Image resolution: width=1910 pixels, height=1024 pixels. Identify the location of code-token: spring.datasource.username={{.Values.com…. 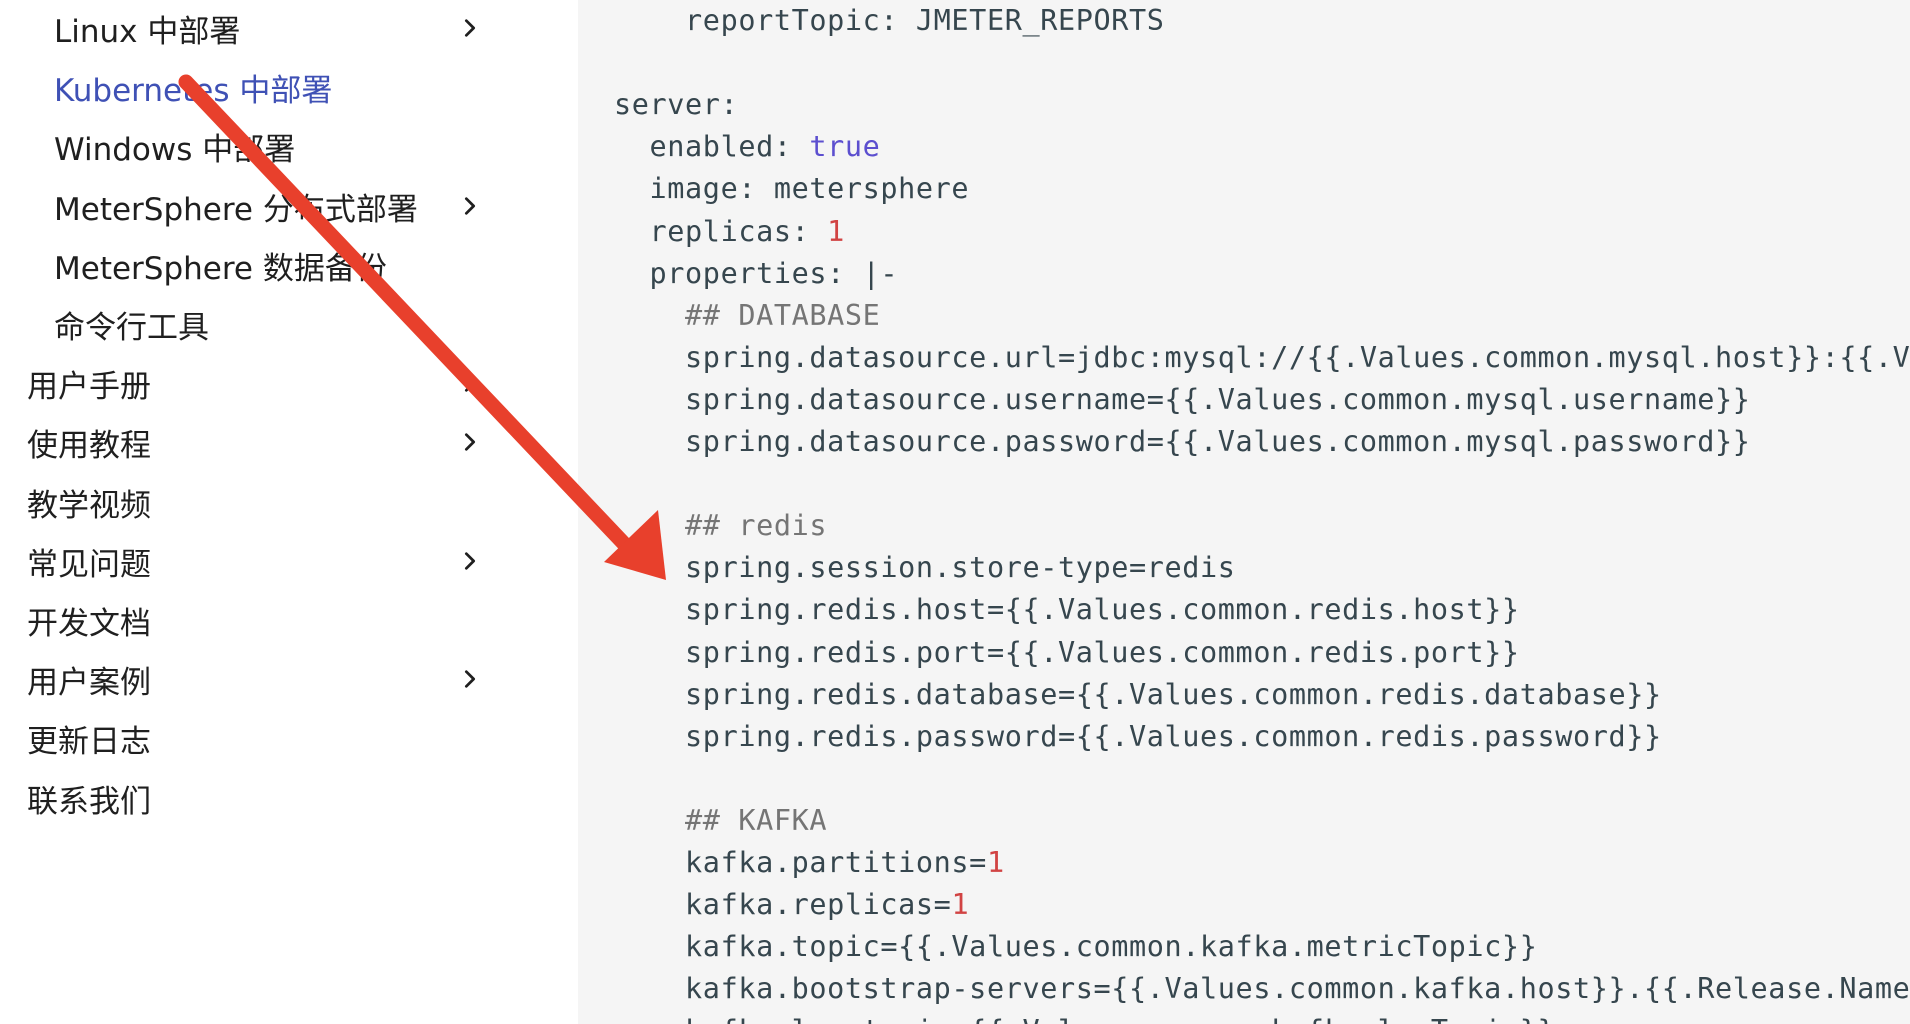
(1218, 399).